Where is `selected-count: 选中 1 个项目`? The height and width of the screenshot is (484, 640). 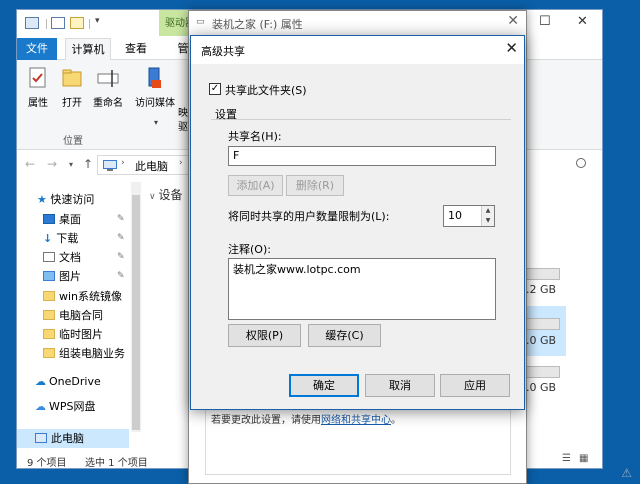 selected-count: 选中 1 个项目 is located at coordinates (116, 463).